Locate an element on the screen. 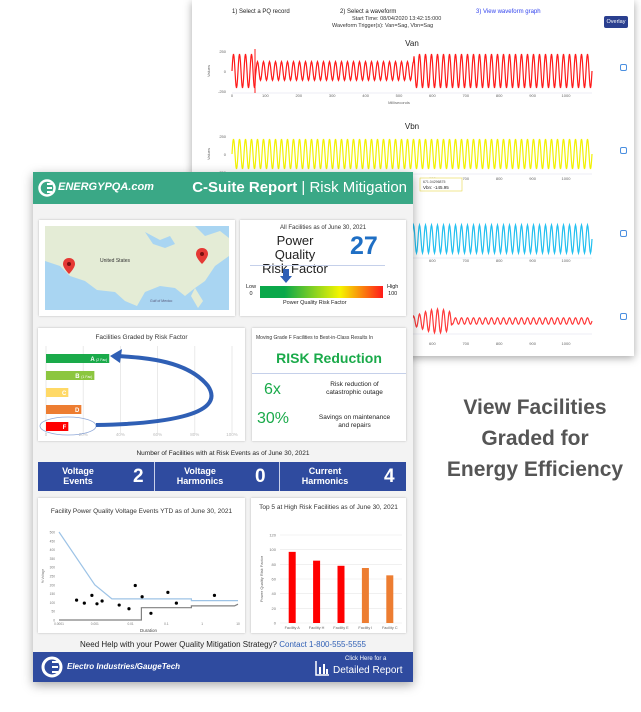 The height and width of the screenshot is (712, 641). y-axis-label: % Voltage is located at coordinates (43, 576).